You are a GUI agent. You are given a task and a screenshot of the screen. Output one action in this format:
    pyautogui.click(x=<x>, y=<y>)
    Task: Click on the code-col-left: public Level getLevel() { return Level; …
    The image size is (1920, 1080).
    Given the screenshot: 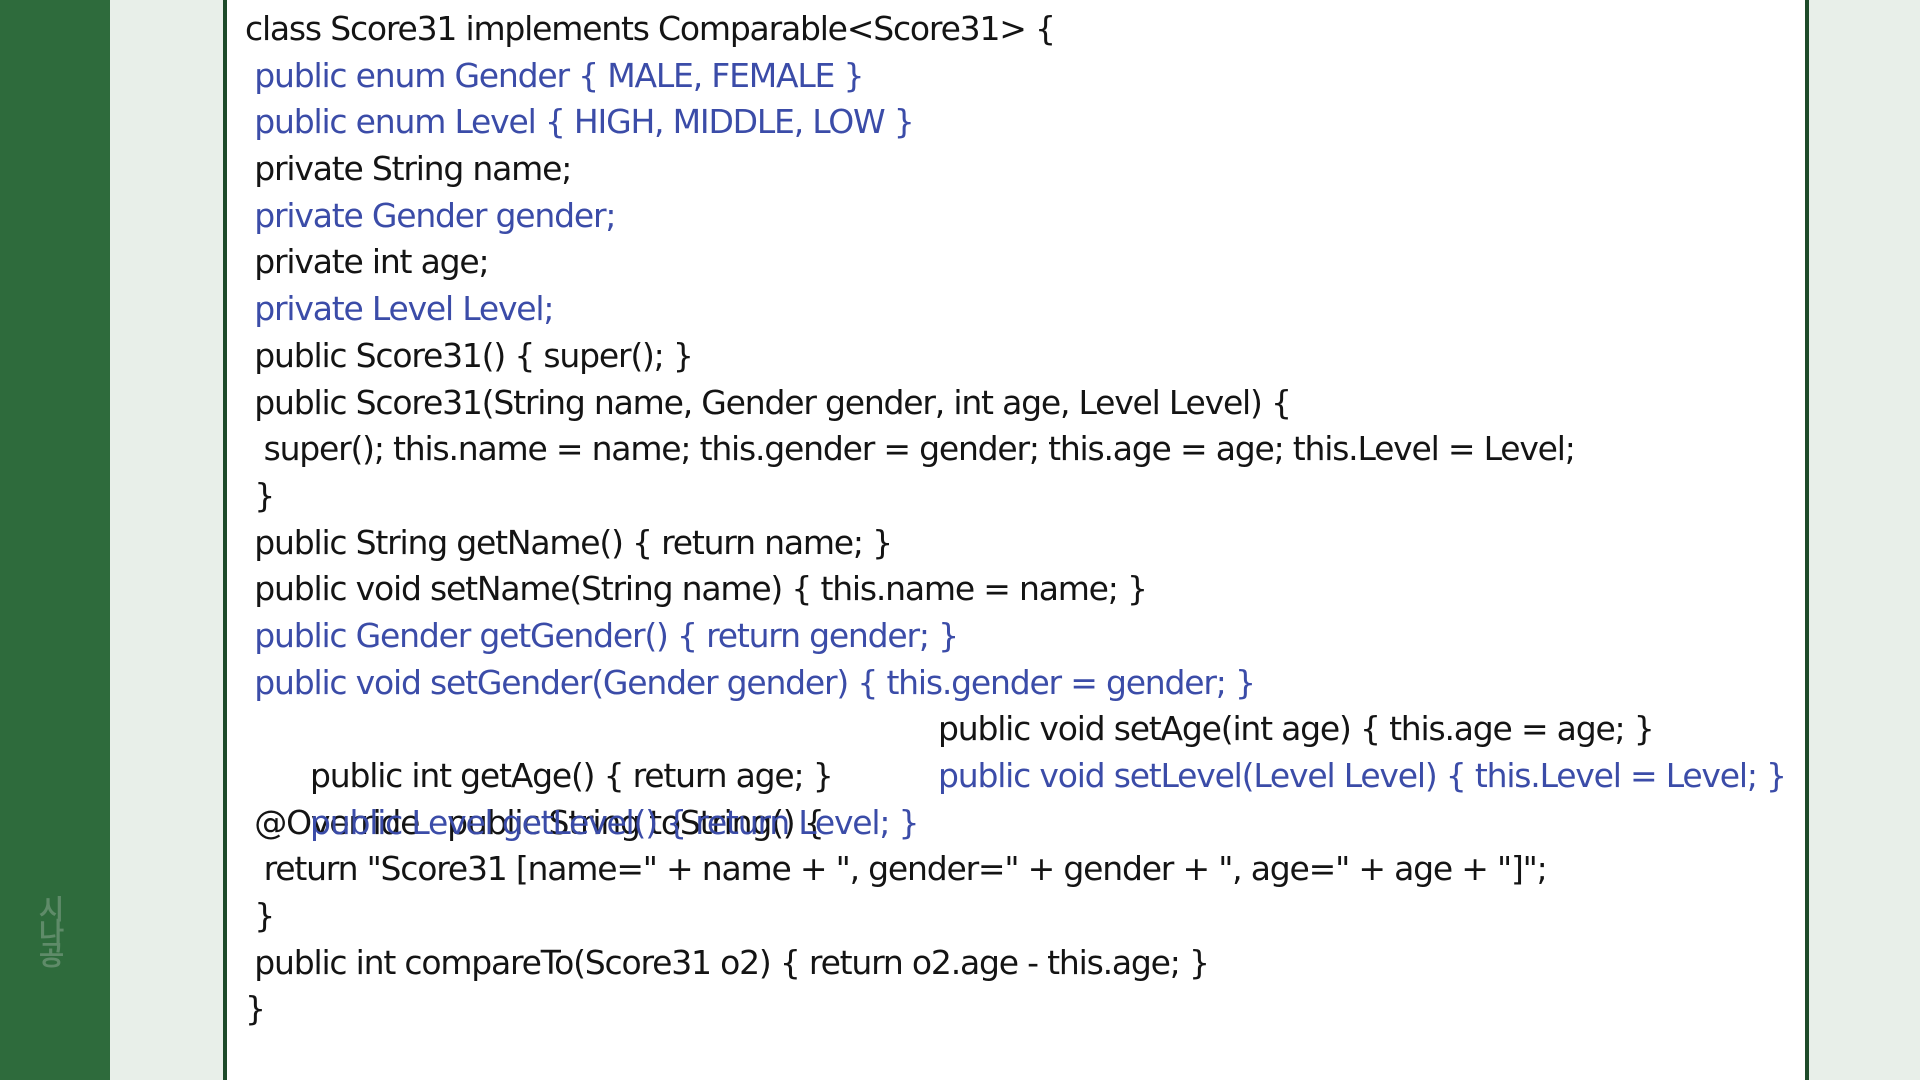 What is the action you would take?
    pyautogui.click(x=610, y=822)
    